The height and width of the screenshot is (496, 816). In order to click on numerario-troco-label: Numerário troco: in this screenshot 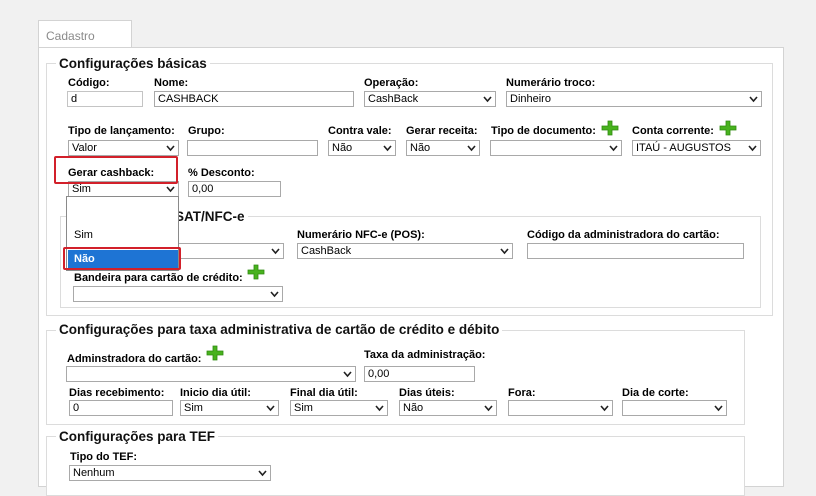, I will do `click(551, 83)`.